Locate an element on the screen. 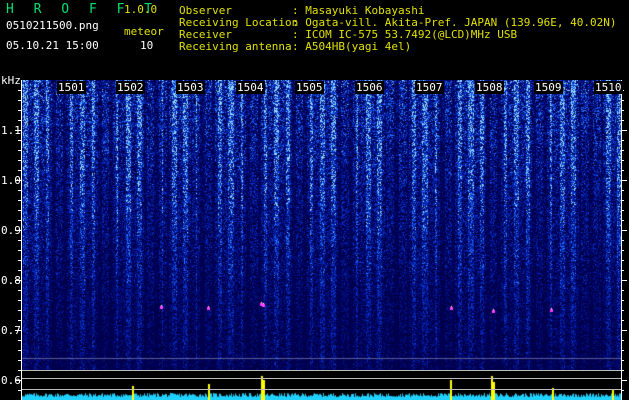 The width and height of the screenshot is (629, 400). minute-label: 1507 is located at coordinates (429, 87).